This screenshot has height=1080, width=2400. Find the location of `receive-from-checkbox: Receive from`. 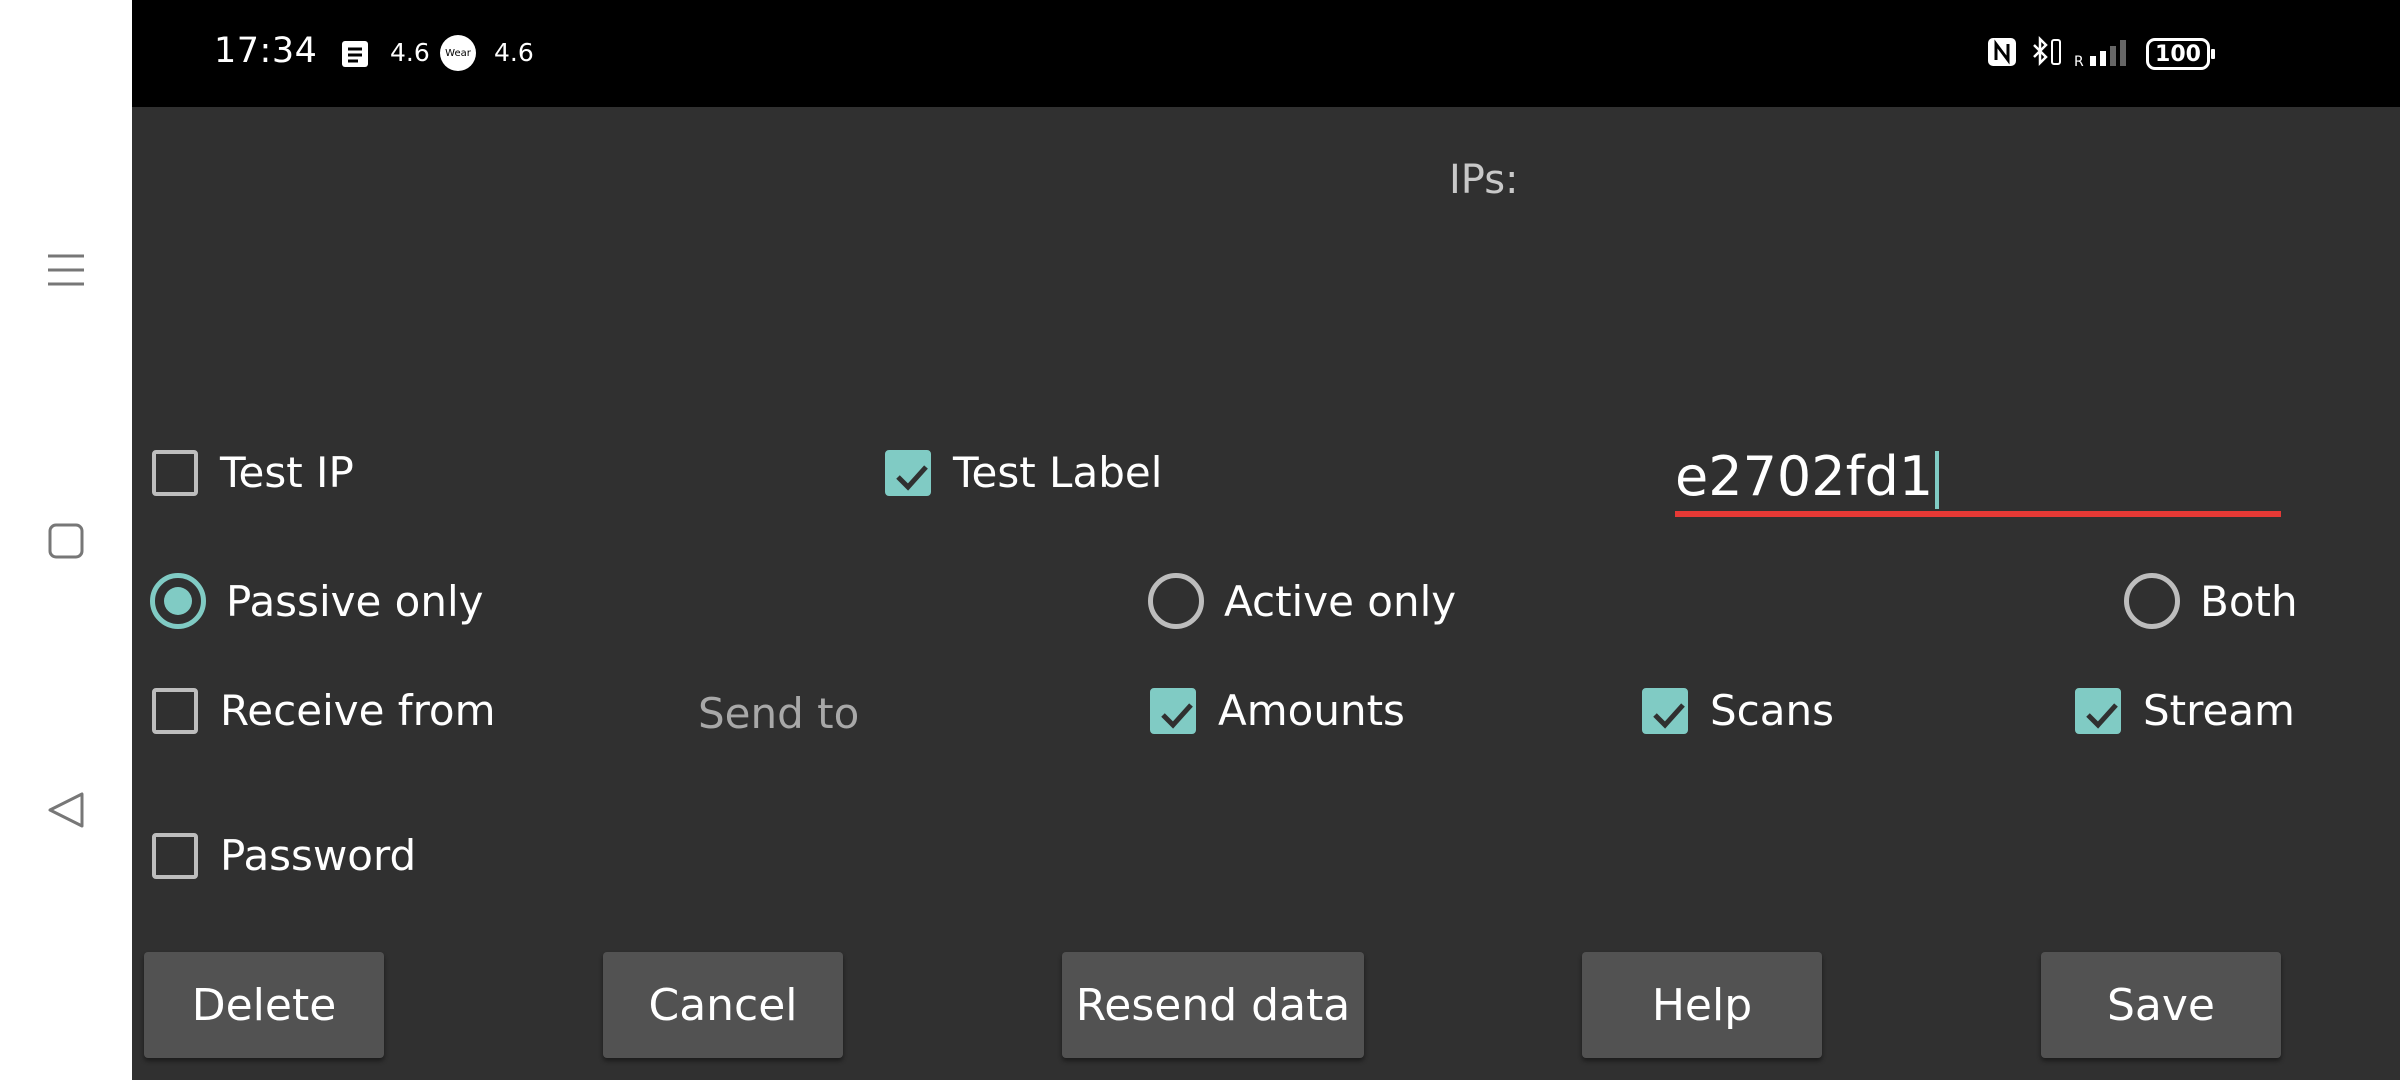

receive-from-checkbox: Receive from is located at coordinates (324, 710).